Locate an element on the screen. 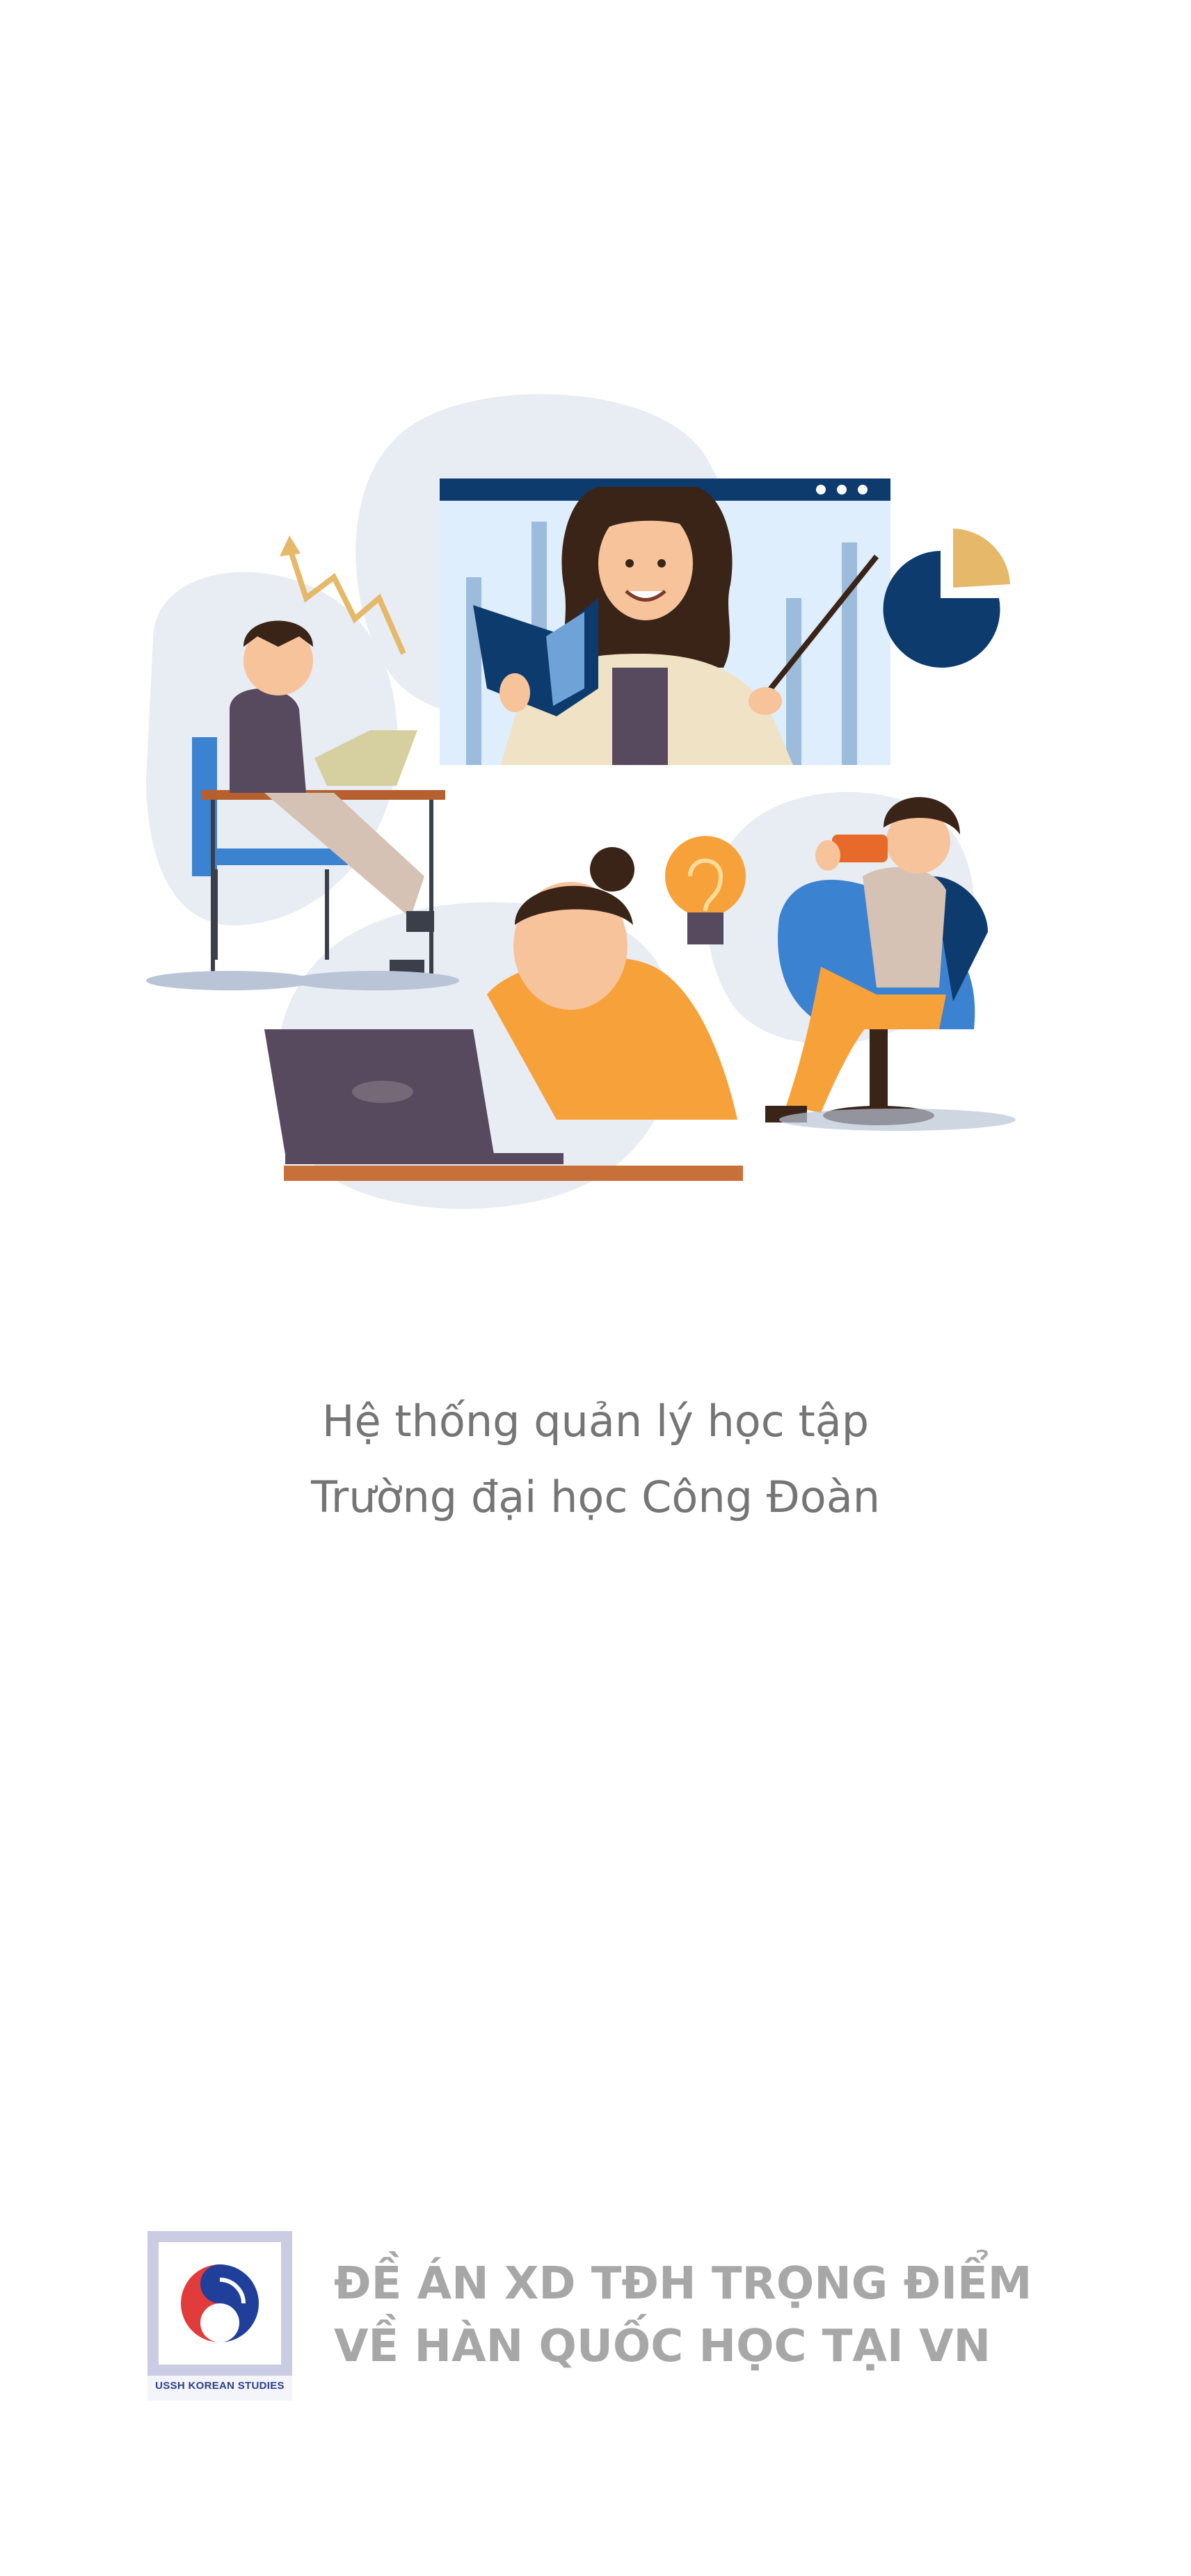 The image size is (1191, 2576). project-title-line2: VỀ HÀN QUỐC HỌC TẠI VN is located at coordinates (662, 2346).